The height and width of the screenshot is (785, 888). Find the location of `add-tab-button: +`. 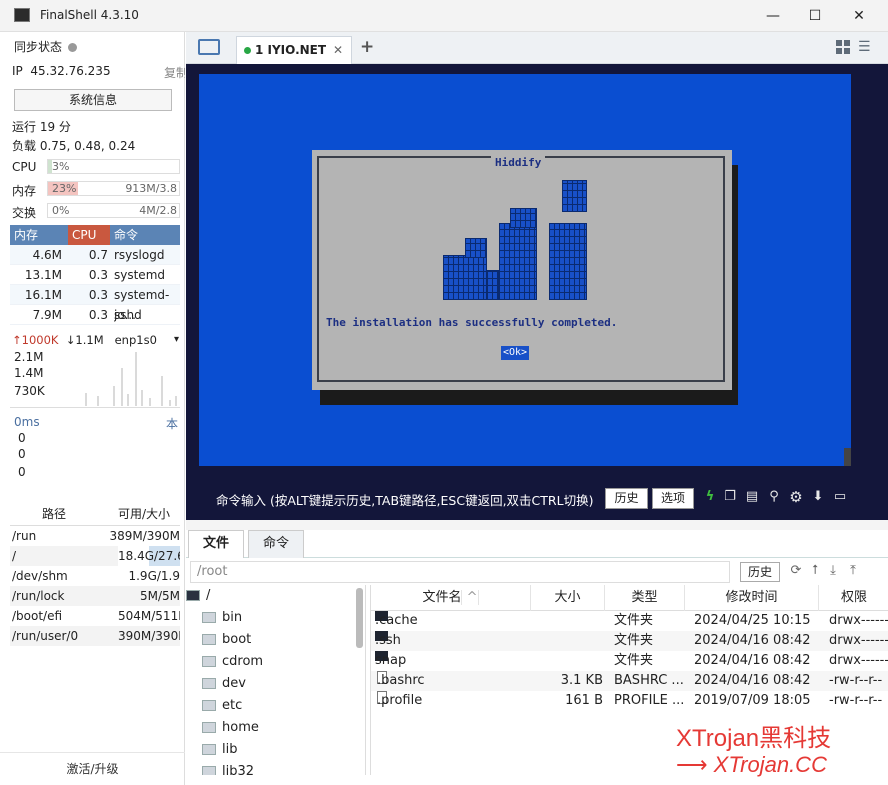

add-tab-button: + is located at coordinates (367, 47).